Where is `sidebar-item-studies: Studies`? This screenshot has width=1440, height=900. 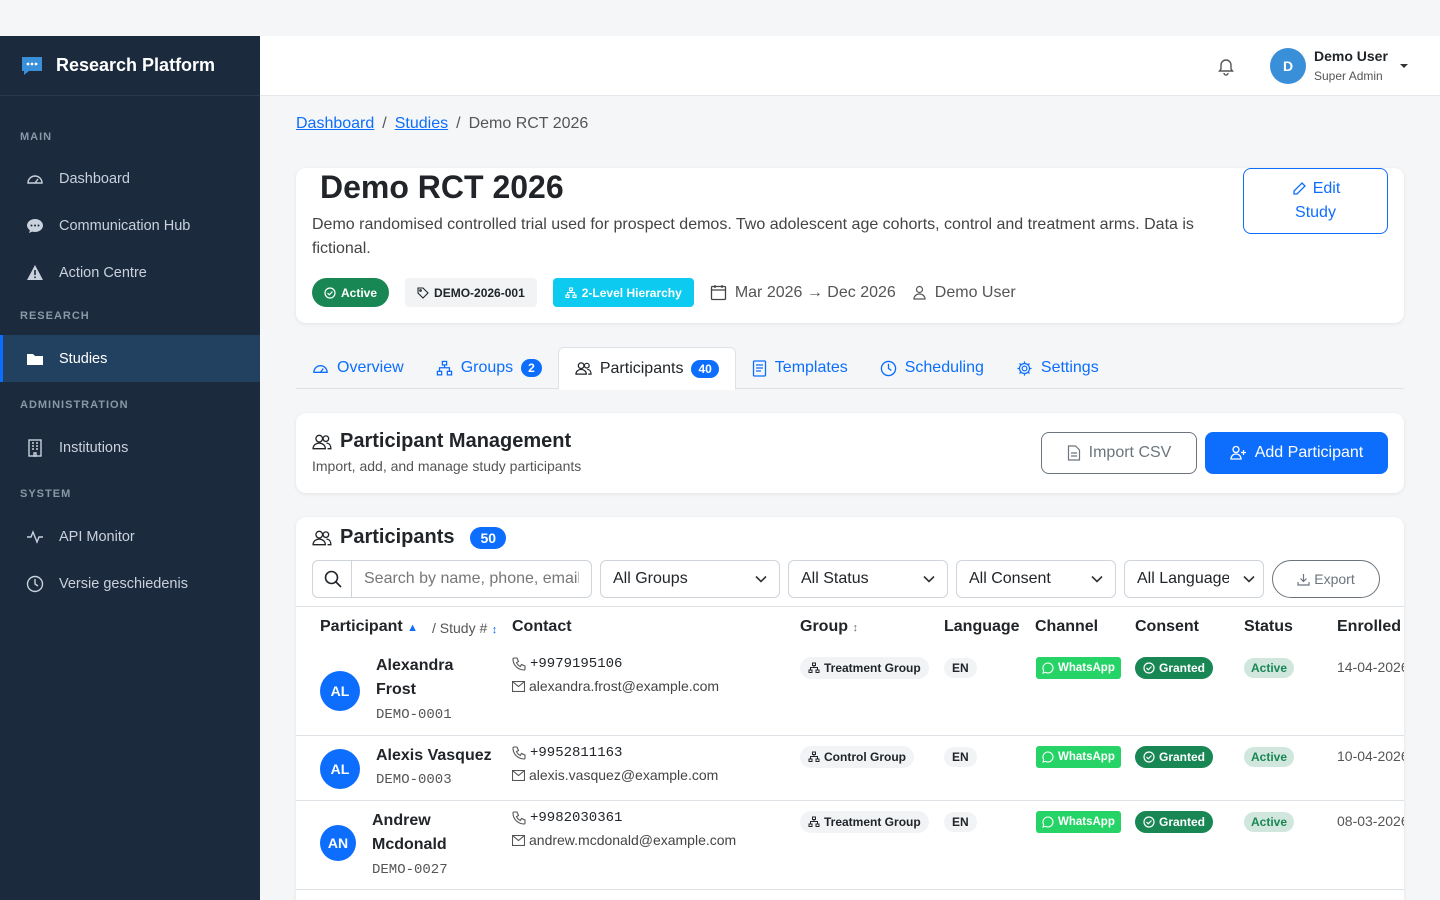 sidebar-item-studies: Studies is located at coordinates (130, 358).